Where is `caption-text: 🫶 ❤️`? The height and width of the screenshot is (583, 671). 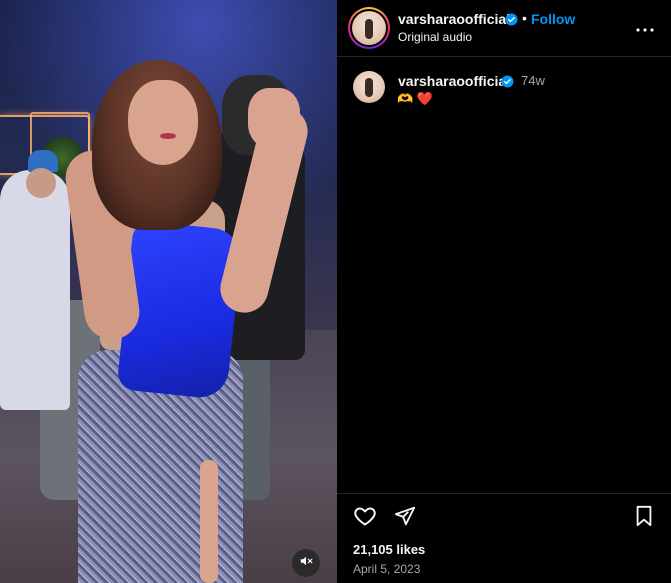 caption-text: 🫶 ❤️ is located at coordinates (415, 98).